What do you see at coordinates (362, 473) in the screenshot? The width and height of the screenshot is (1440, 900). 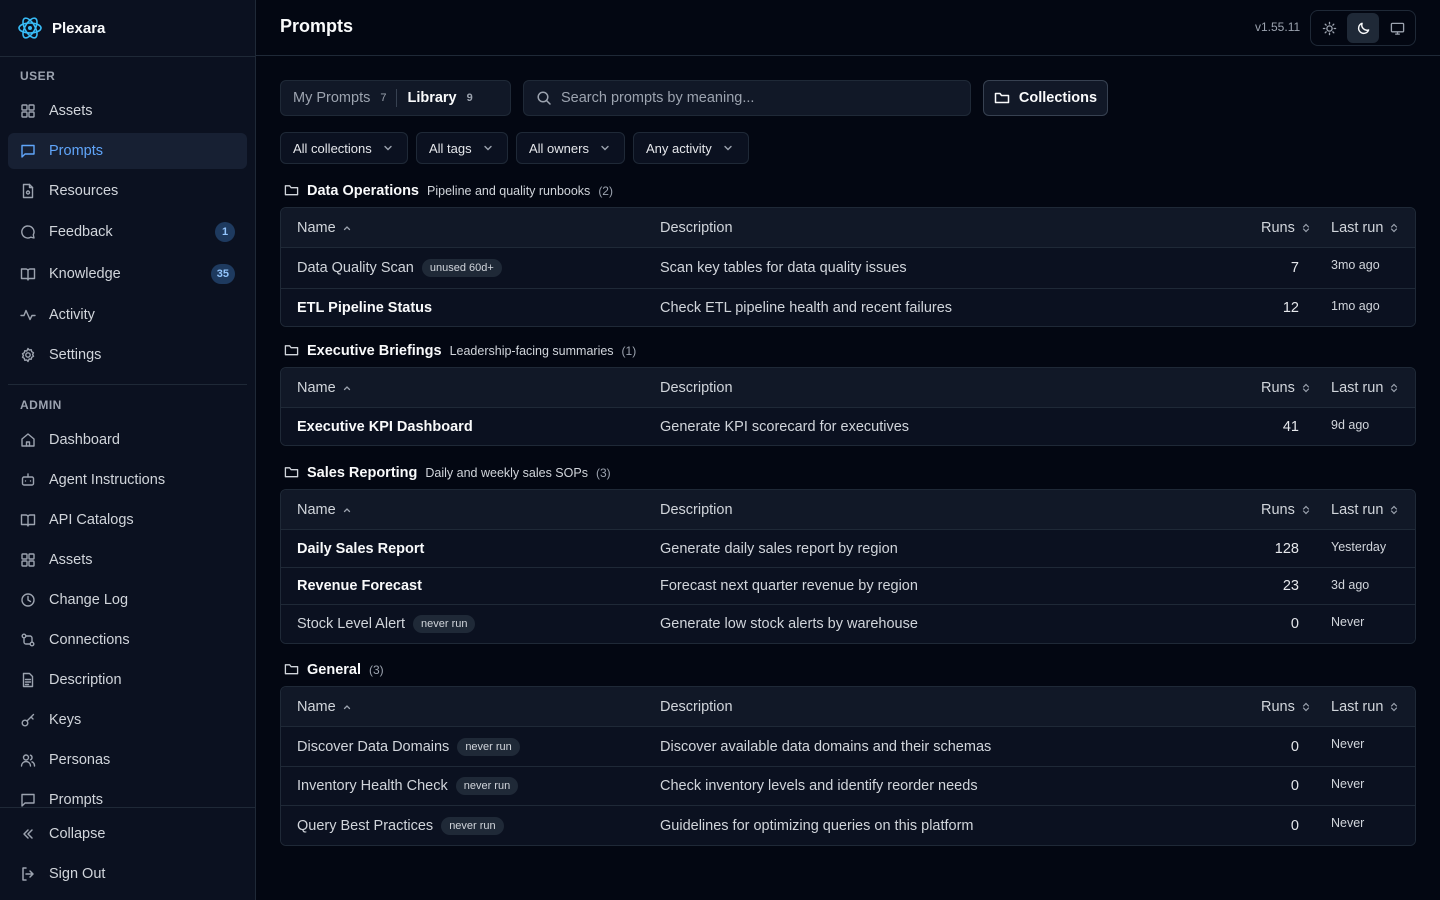 I see `group-name: Sales Reporting` at bounding box center [362, 473].